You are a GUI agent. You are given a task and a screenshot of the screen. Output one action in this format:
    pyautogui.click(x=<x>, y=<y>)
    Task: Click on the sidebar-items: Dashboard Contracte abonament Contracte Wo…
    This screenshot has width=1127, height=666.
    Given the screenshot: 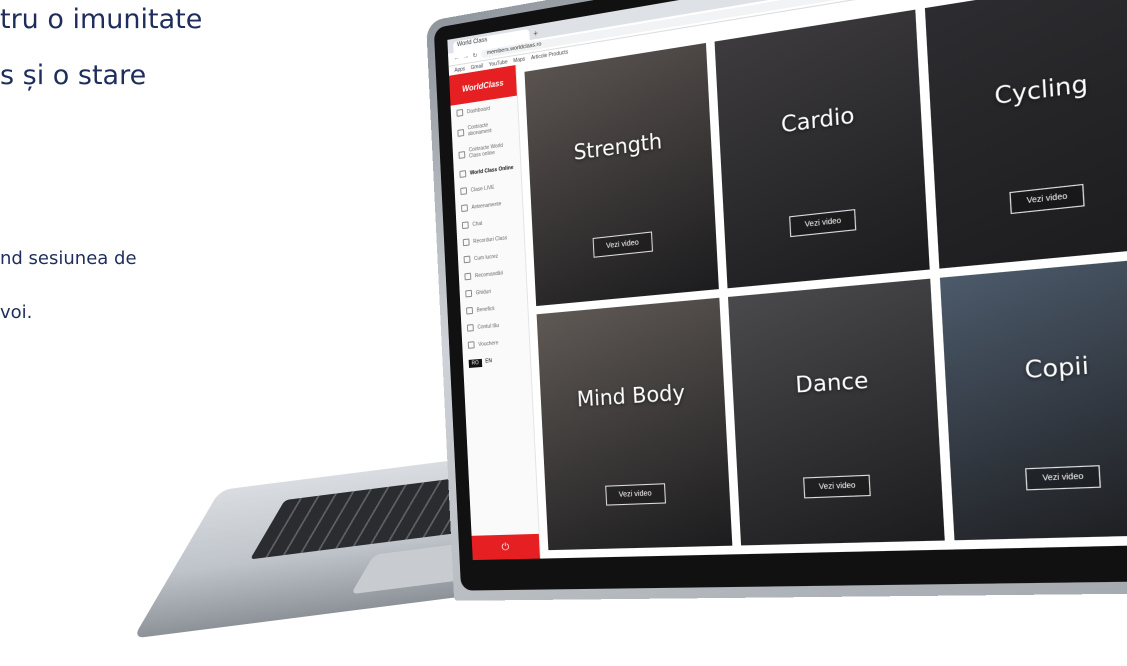 What is the action you would take?
    pyautogui.click(x=490, y=225)
    